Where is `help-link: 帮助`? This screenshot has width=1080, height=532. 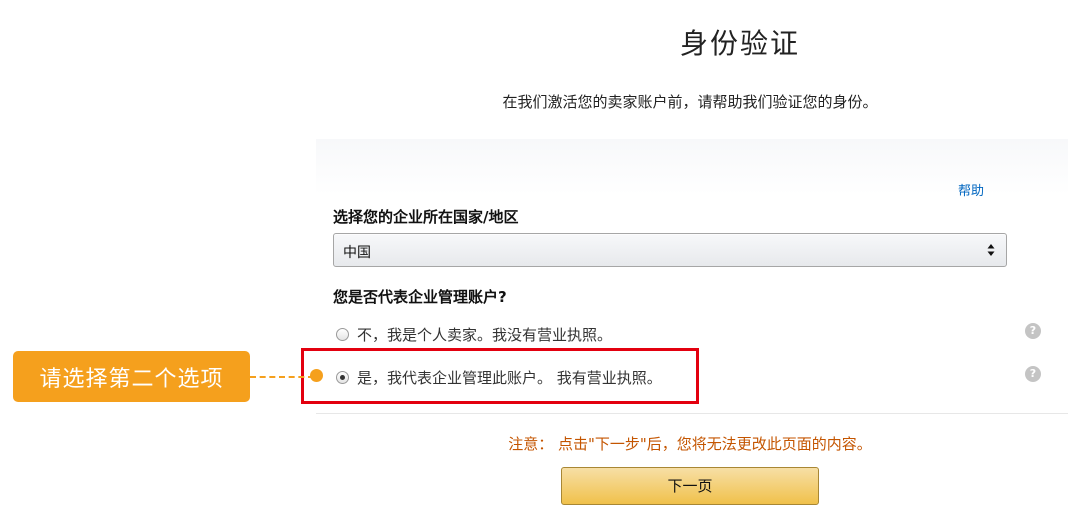 help-link: 帮助 is located at coordinates (971, 189).